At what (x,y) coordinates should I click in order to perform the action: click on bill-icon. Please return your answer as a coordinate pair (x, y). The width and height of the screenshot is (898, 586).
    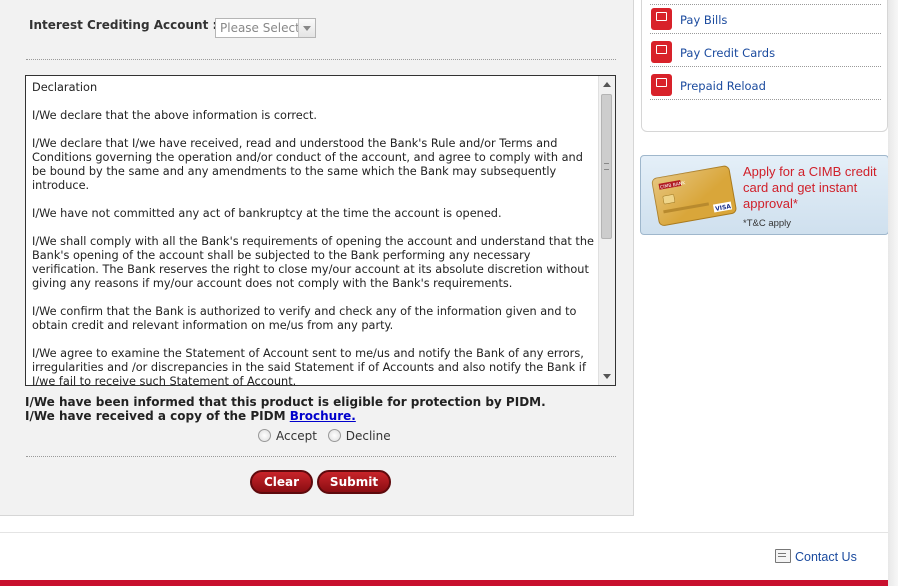
    Looking at the image, I should click on (661, 19).